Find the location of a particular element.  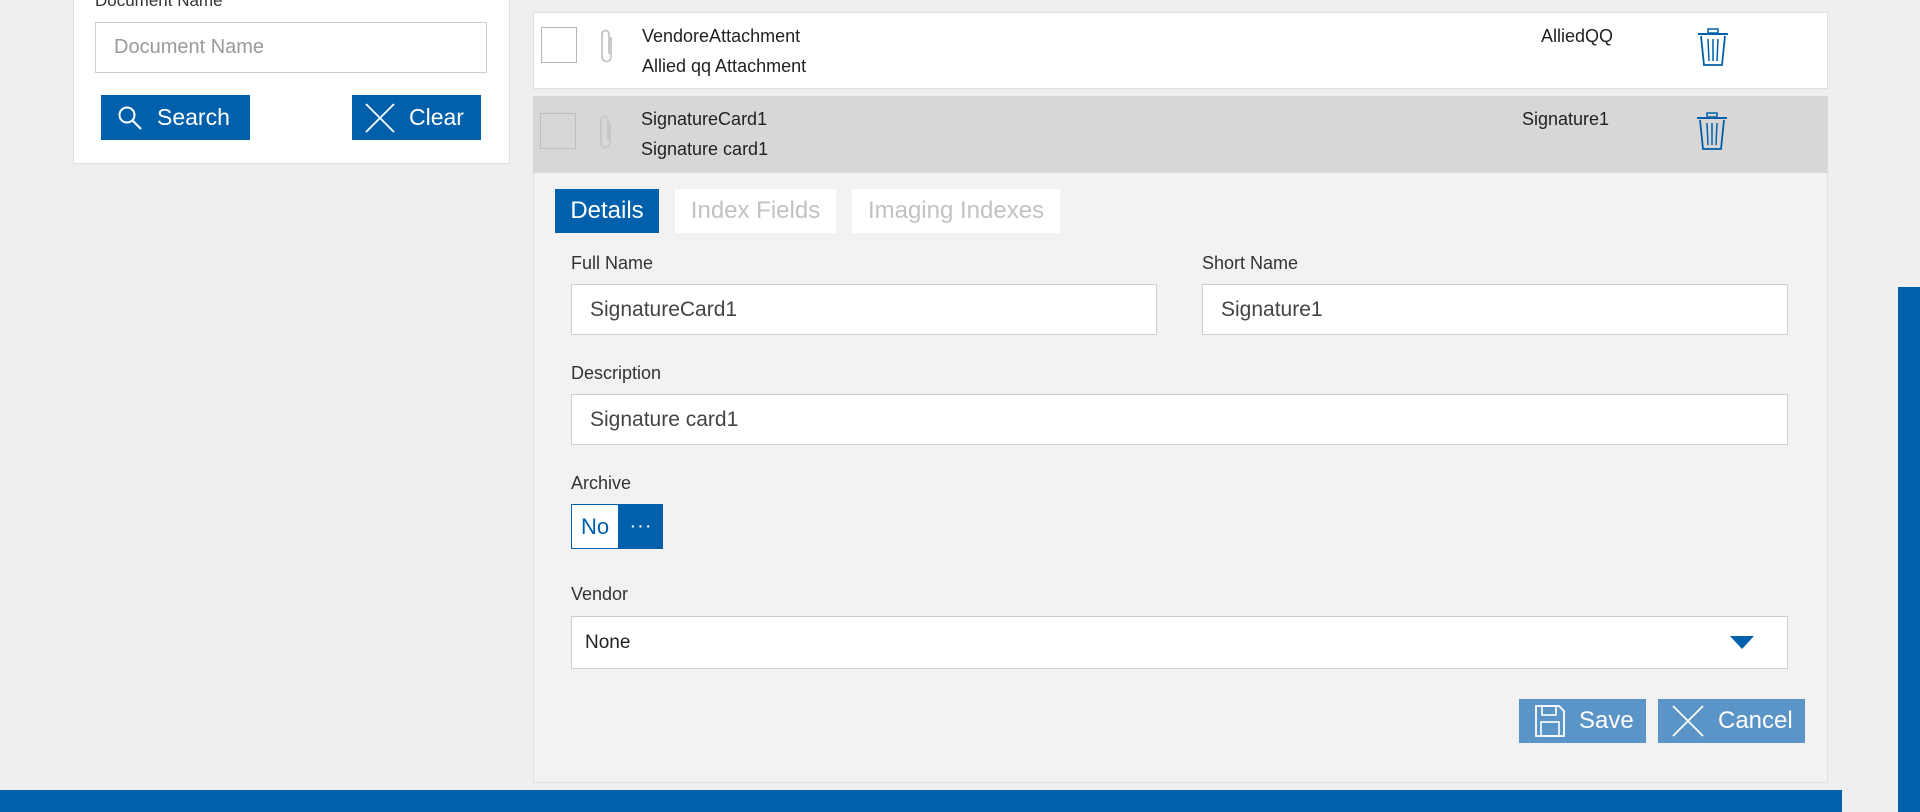

row-name: SignatureCard1 is located at coordinates (704, 119).